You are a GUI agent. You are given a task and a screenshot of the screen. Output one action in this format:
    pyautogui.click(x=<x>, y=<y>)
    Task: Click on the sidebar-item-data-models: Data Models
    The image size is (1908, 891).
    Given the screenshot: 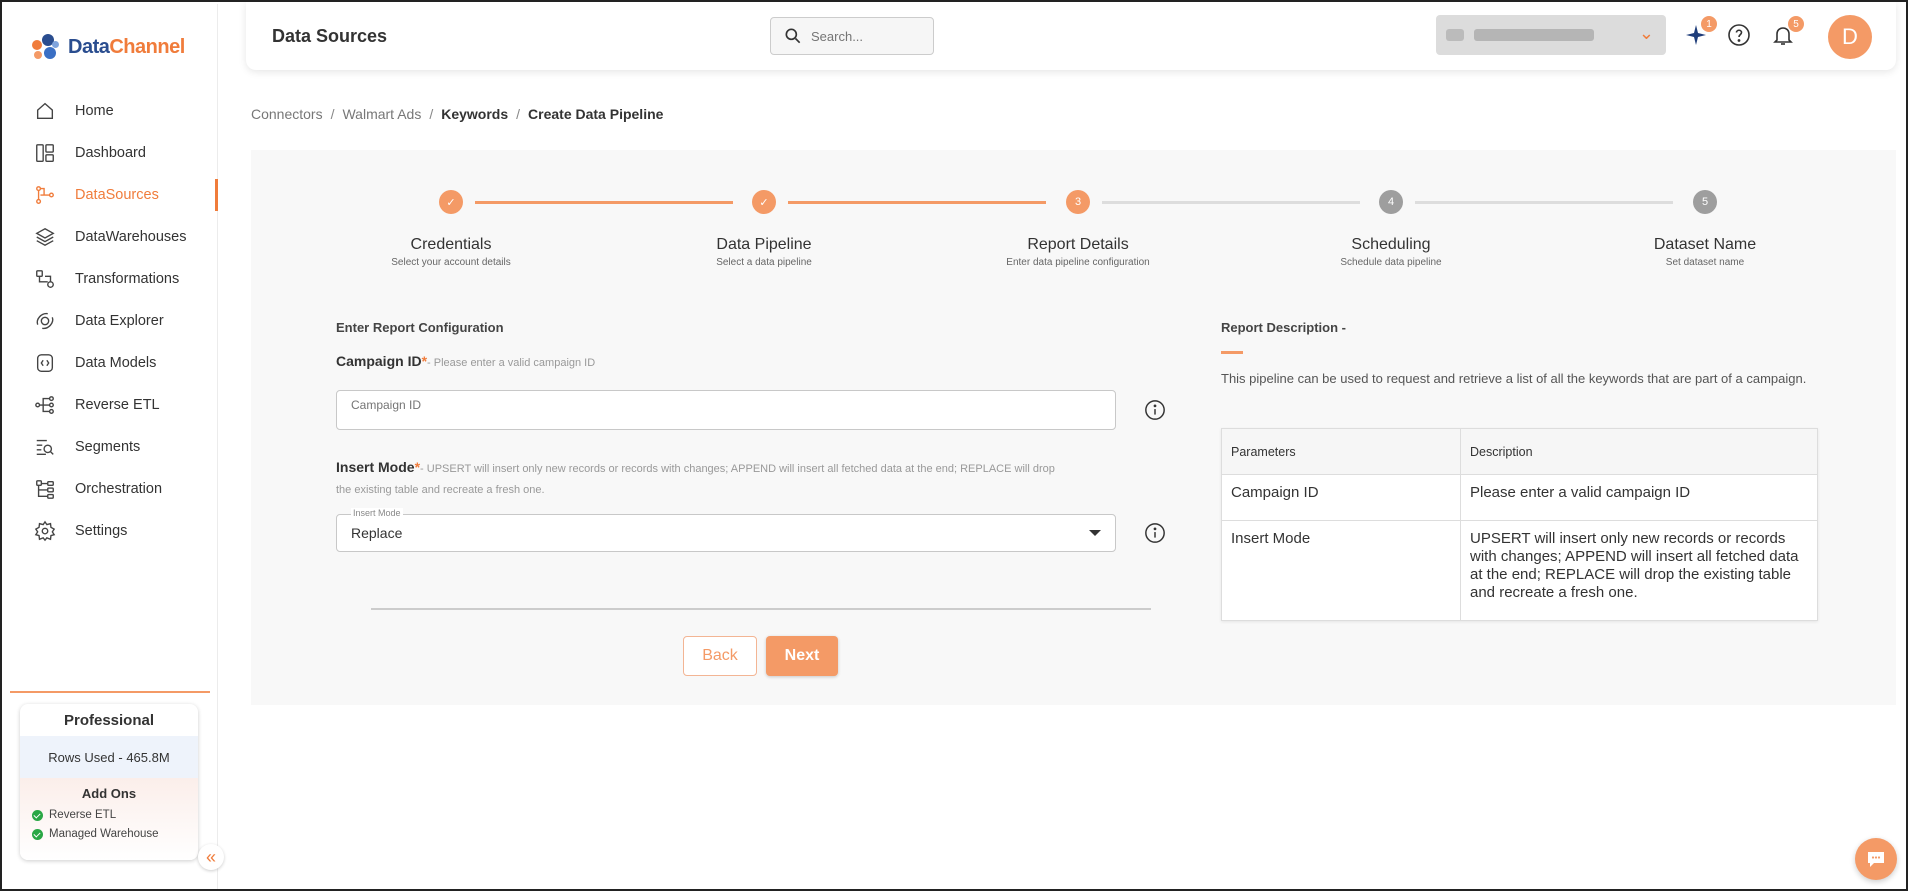 What is the action you would take?
    pyautogui.click(x=111, y=363)
    